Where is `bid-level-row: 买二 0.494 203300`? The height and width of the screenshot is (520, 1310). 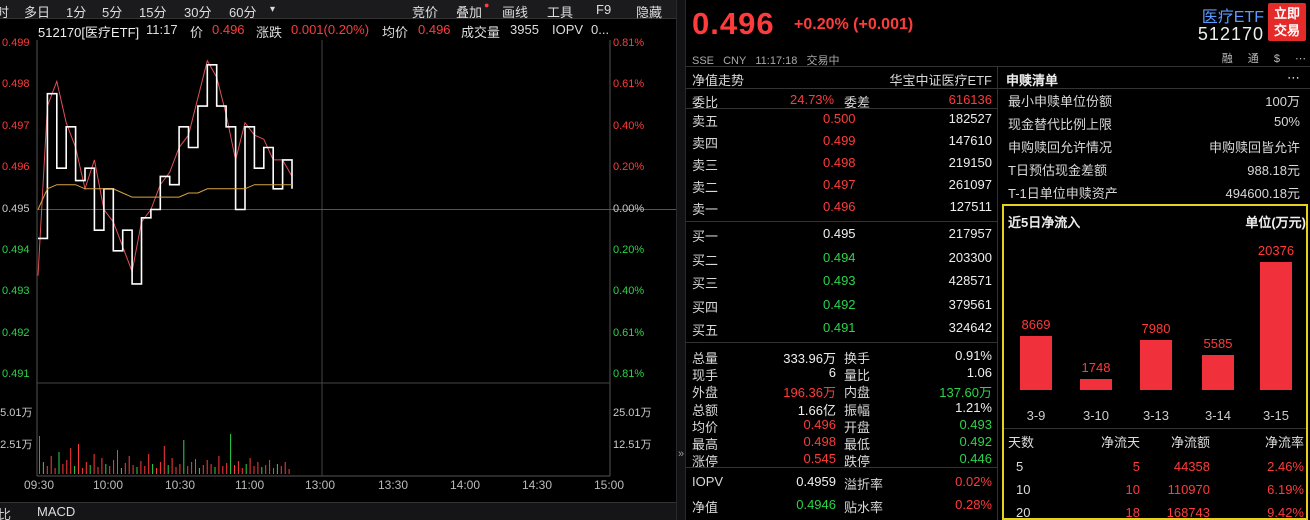 bid-level-row: 买二 0.494 203300 is located at coordinates (844, 259).